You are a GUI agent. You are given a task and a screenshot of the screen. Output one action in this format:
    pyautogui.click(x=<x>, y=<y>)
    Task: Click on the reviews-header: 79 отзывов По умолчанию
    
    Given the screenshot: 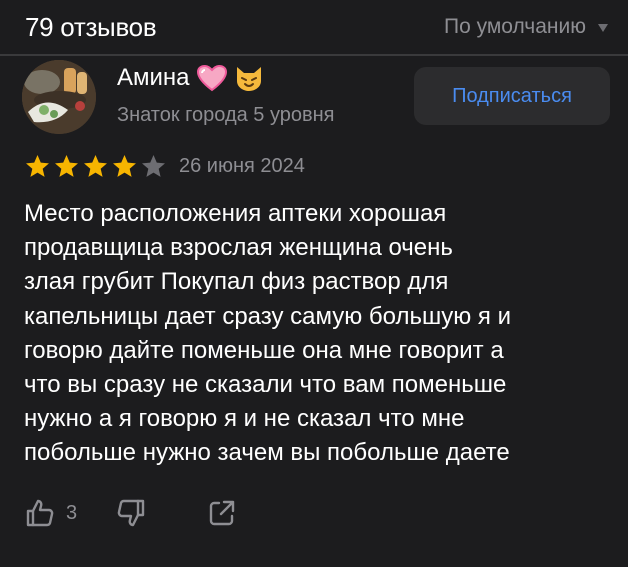 What is the action you would take?
    pyautogui.click(x=314, y=29)
    